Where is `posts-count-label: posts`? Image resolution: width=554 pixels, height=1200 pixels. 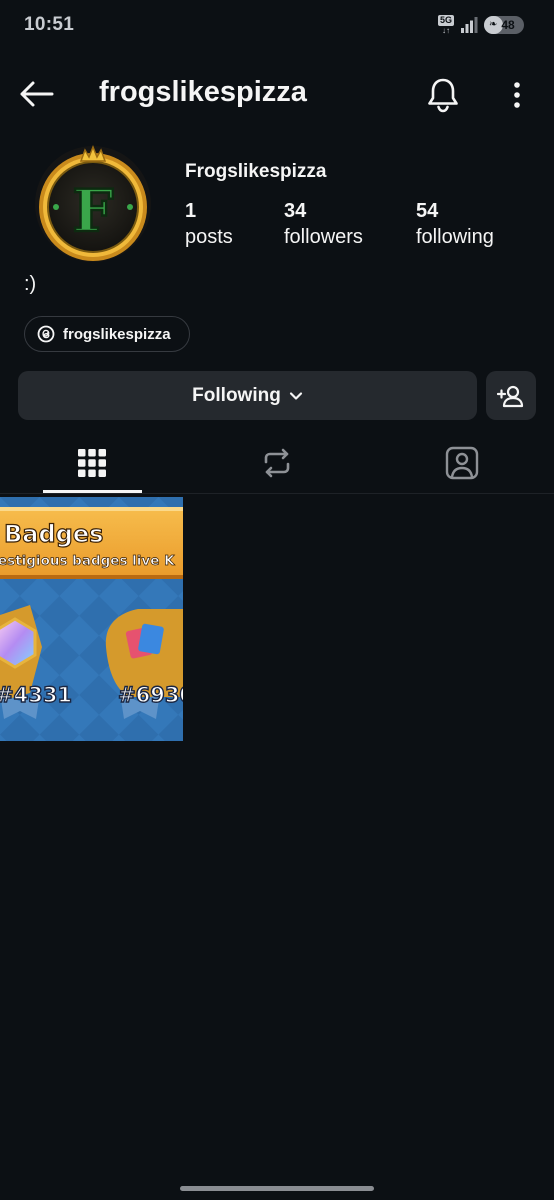
posts-count-label: posts is located at coordinates (209, 237).